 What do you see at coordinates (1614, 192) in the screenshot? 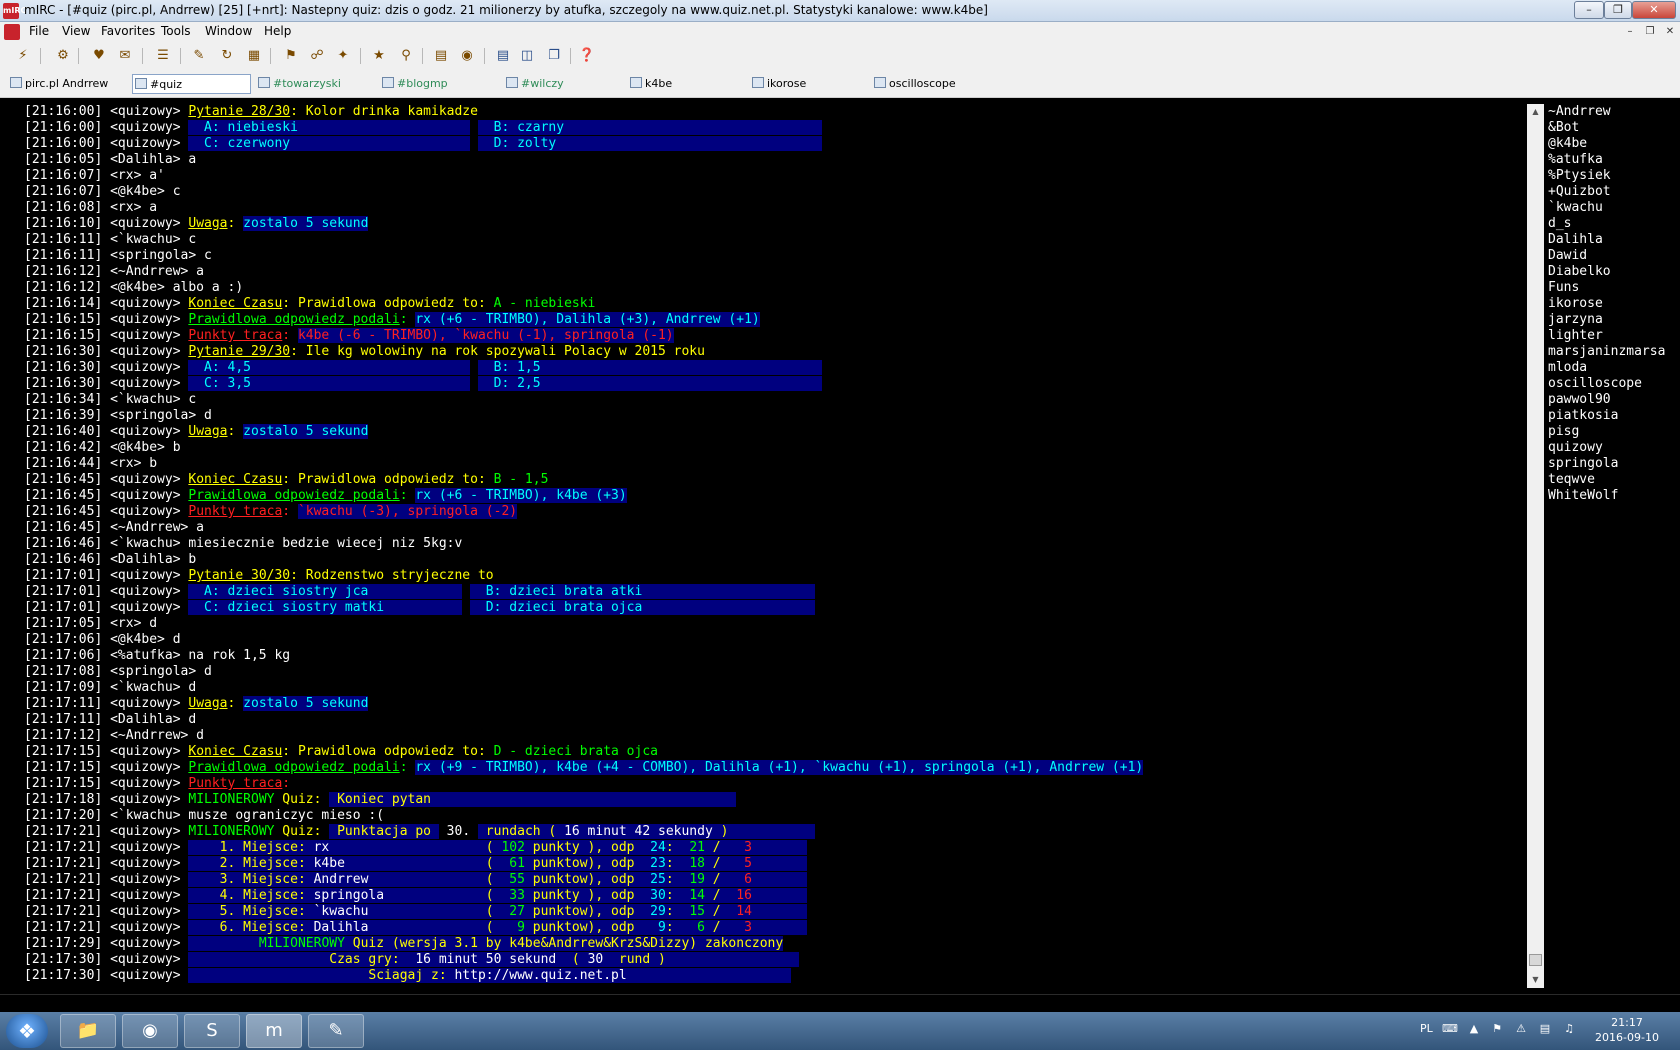
I see `nicklist-item: +Quizbot` at bounding box center [1614, 192].